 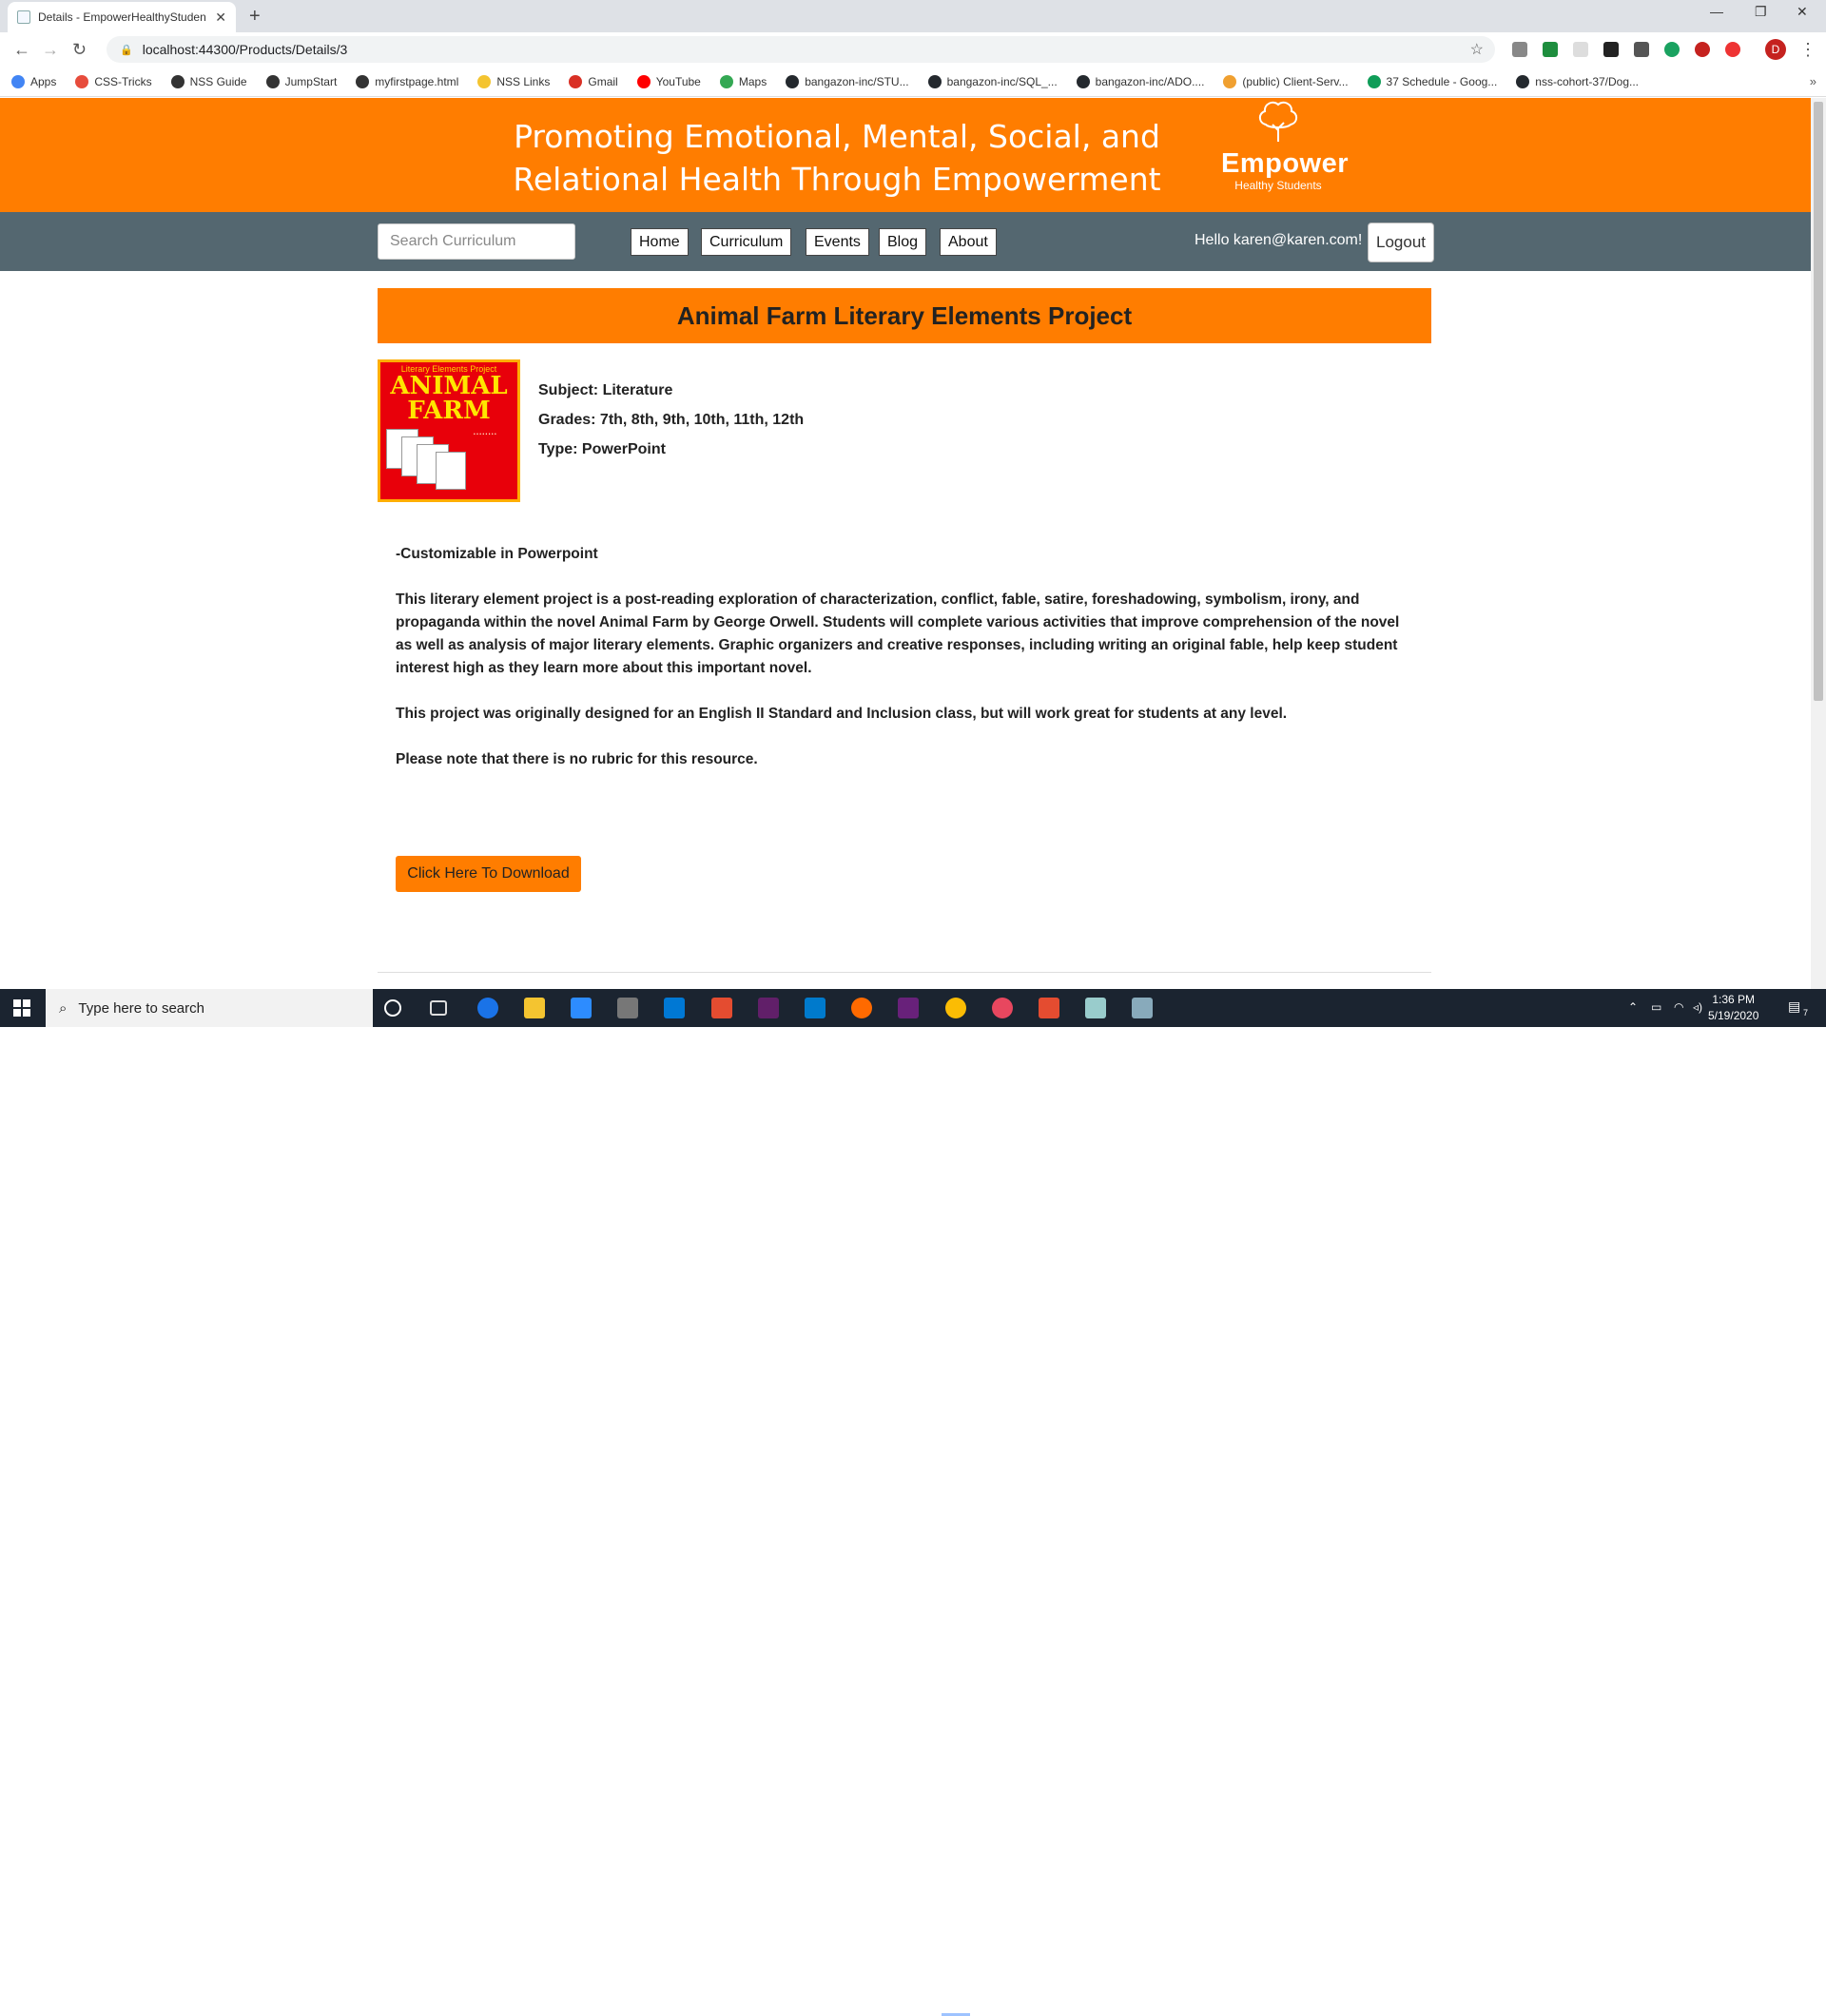 What do you see at coordinates (1808, 50) in the screenshot?
I see `menu-kebab-icon: ⋮` at bounding box center [1808, 50].